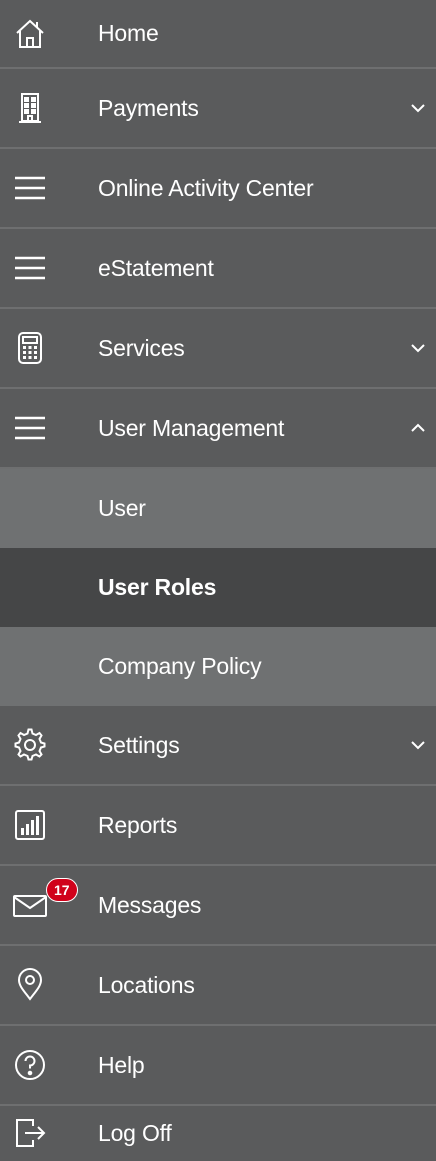 Image resolution: width=436 pixels, height=1161 pixels. Describe the element at coordinates (150, 904) in the screenshot. I see `nav-item-label: Messages` at that location.